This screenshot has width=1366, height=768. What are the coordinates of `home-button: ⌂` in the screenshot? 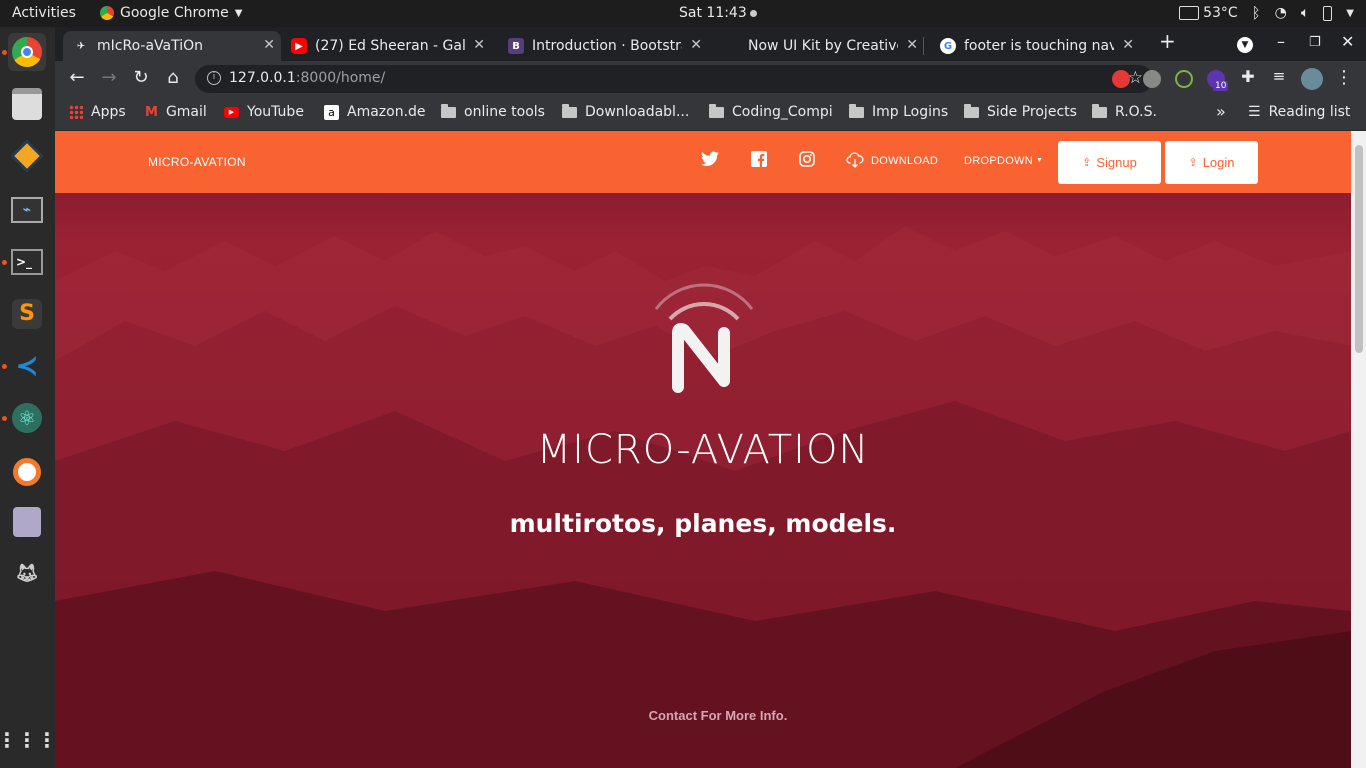 It's located at (173, 77).